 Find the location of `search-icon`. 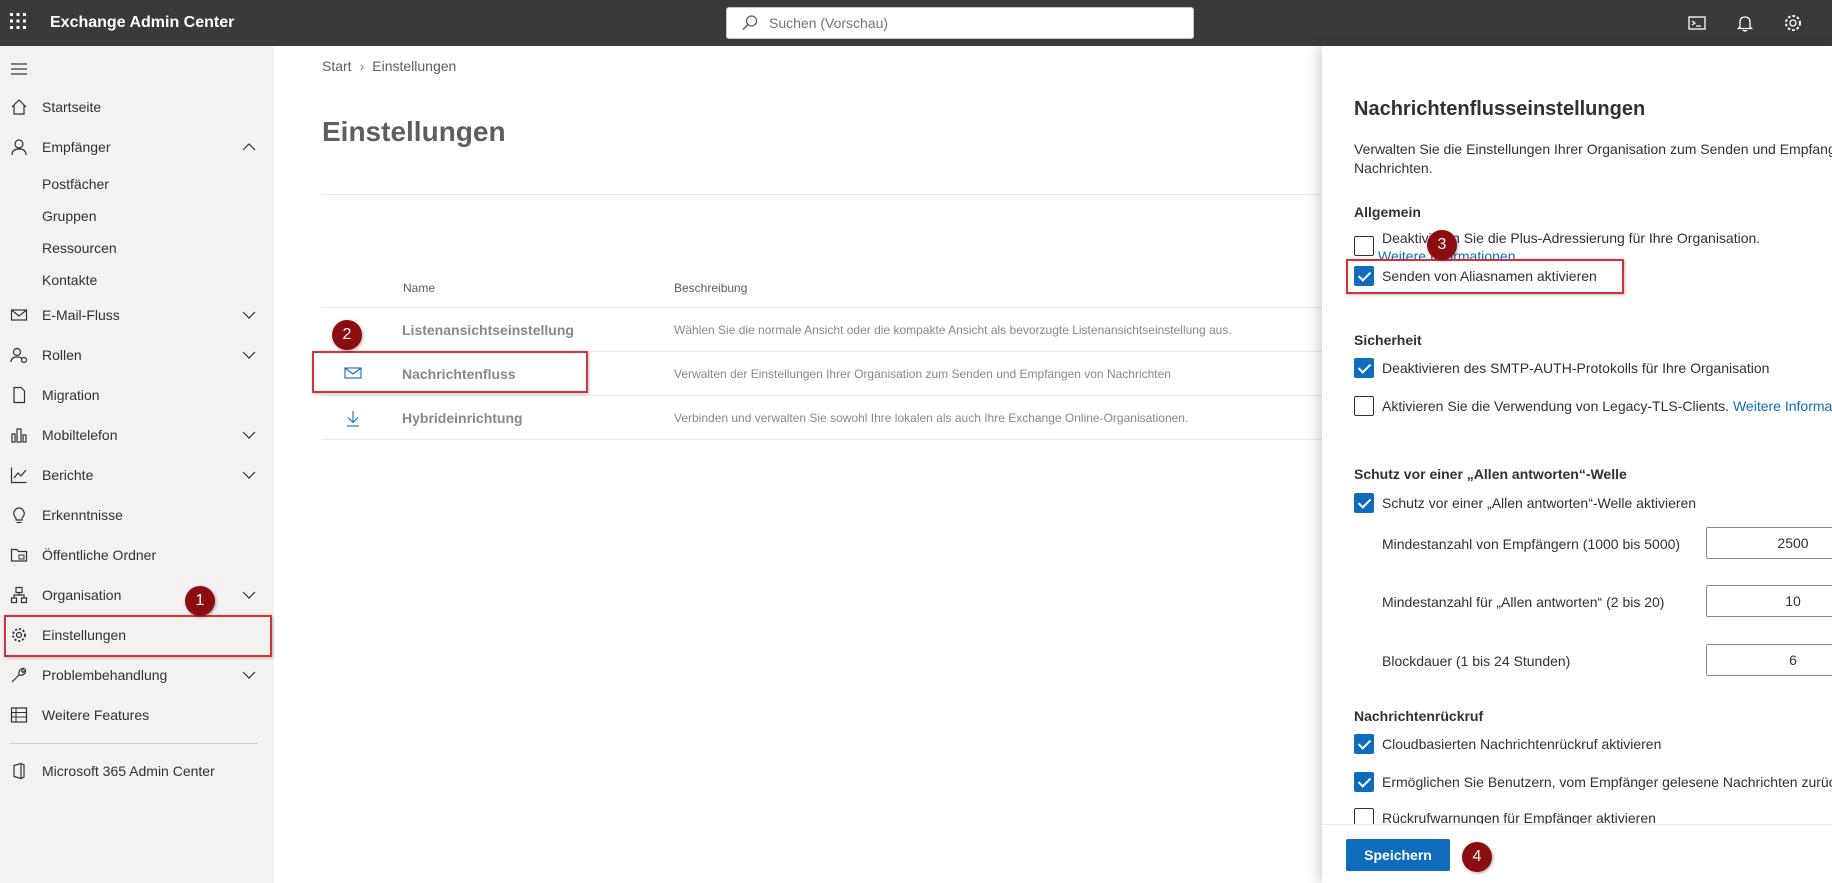

search-icon is located at coordinates (750, 23).